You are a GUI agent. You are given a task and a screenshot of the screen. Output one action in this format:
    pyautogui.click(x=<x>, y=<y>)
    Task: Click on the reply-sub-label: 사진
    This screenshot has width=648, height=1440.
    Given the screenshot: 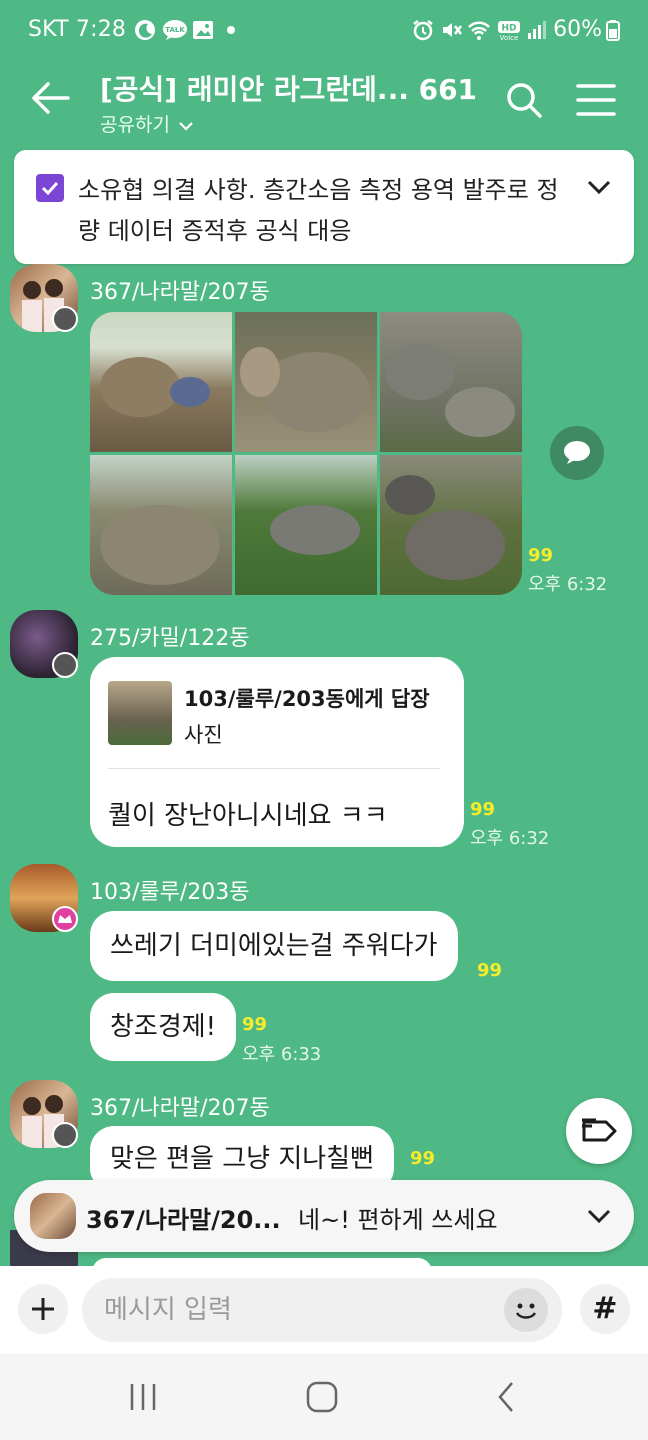 What is the action you would take?
    pyautogui.click(x=203, y=735)
    